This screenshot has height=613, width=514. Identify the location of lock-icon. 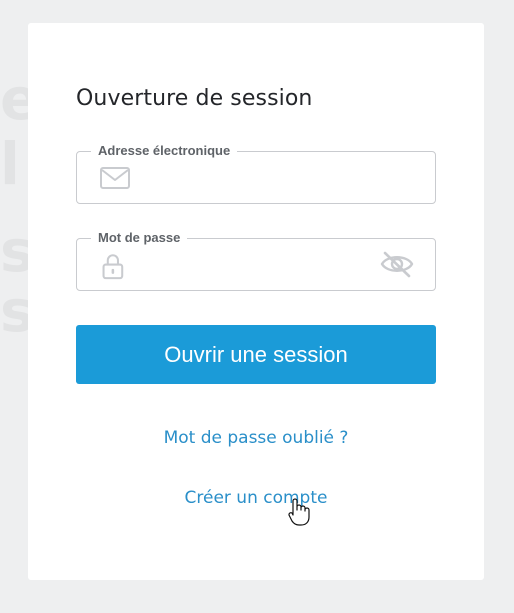
(113, 267).